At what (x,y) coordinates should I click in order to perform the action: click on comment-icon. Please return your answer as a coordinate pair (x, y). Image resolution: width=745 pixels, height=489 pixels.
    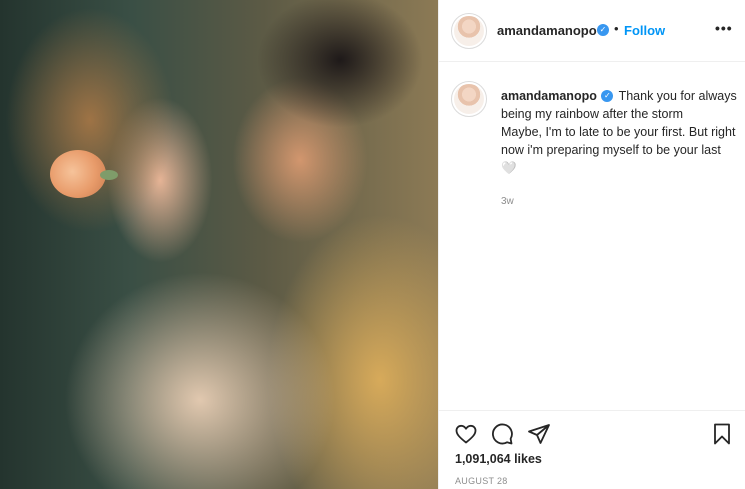
    Looking at the image, I should click on (502, 434).